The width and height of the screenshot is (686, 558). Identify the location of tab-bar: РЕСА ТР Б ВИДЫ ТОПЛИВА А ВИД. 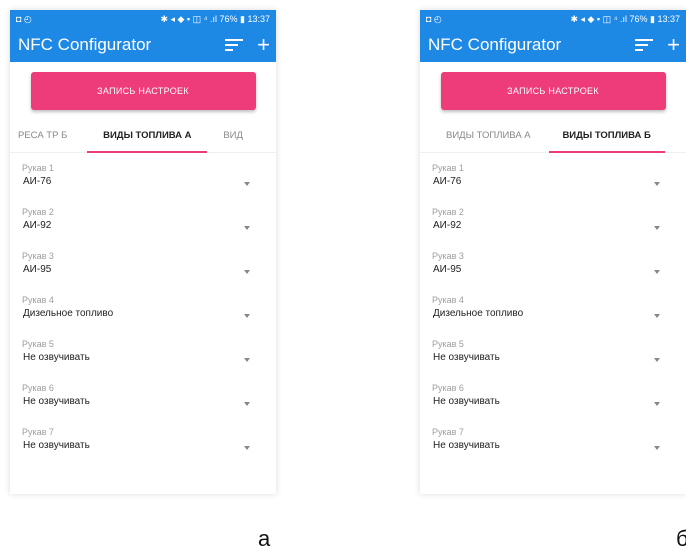
(143, 135).